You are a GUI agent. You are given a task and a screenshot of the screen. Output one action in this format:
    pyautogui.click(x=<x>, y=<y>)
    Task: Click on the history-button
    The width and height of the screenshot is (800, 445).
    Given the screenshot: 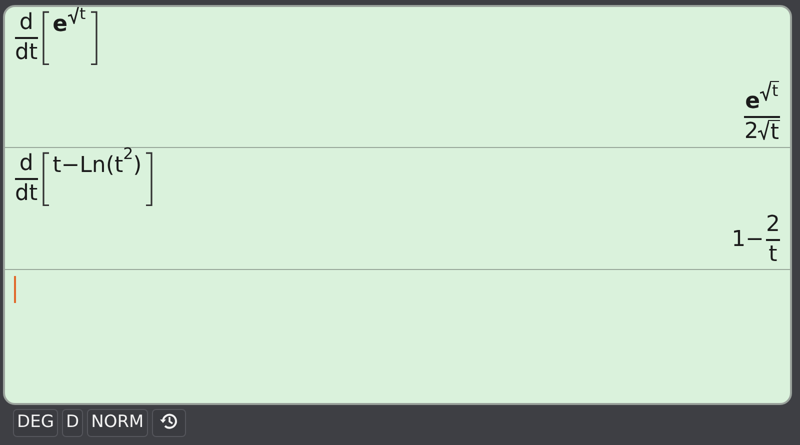 What is the action you would take?
    pyautogui.click(x=169, y=423)
    